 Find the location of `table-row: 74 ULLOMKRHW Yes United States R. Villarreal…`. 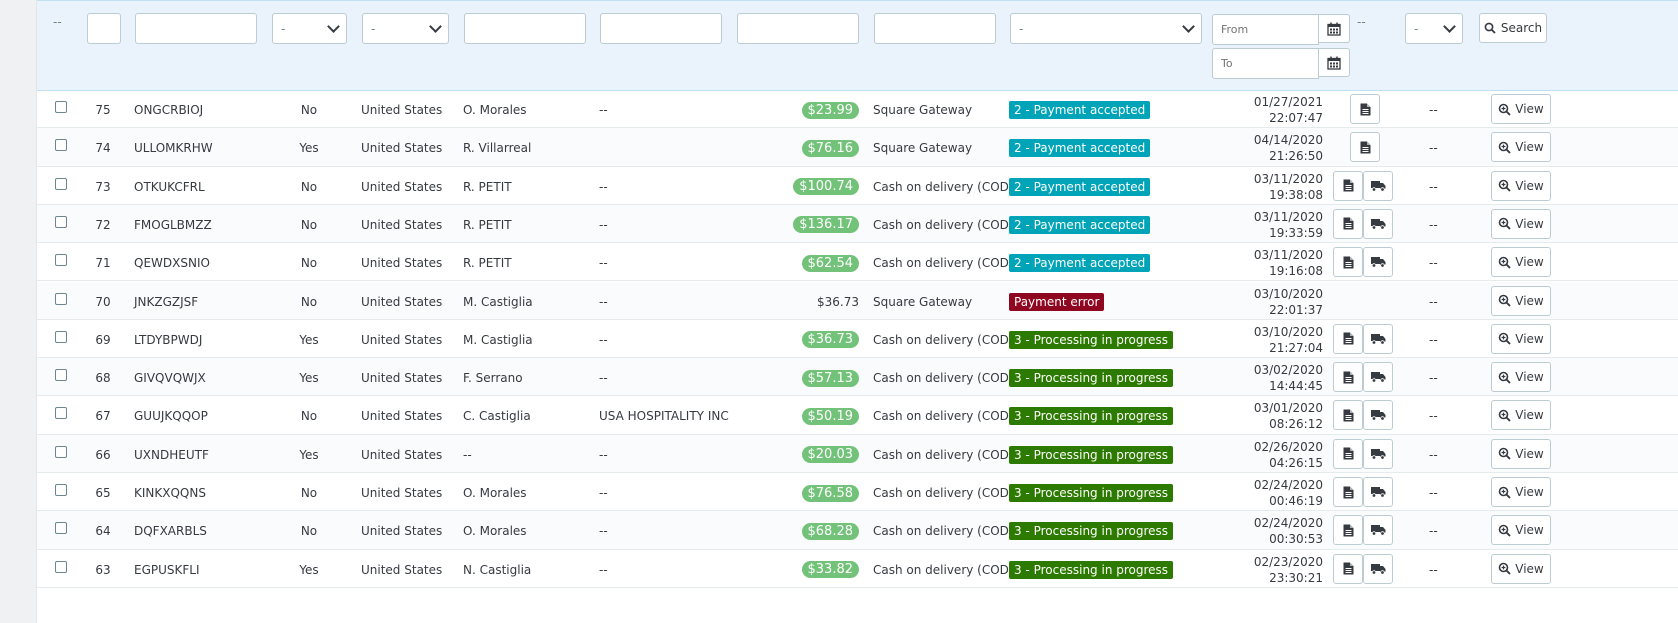

table-row: 74 ULLOMKRHW Yes United States R. Villarreal… is located at coordinates (857, 147).